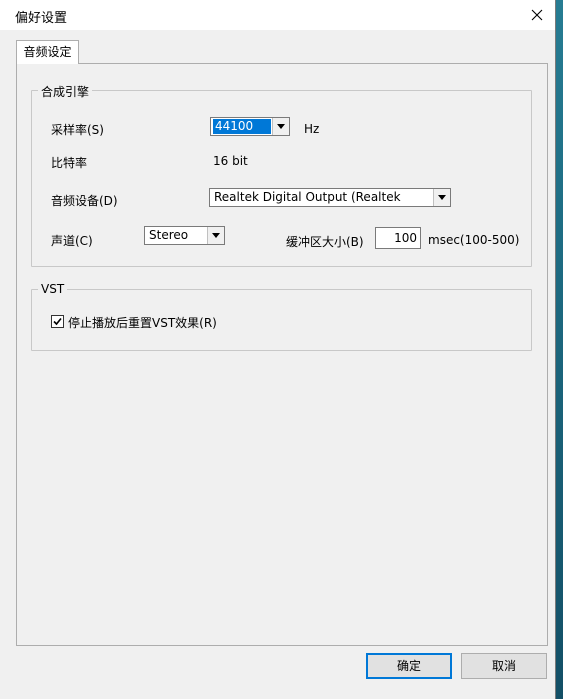  I want to click on vst-group: VST 停止播放后重置VST效果(R), so click(281, 316).